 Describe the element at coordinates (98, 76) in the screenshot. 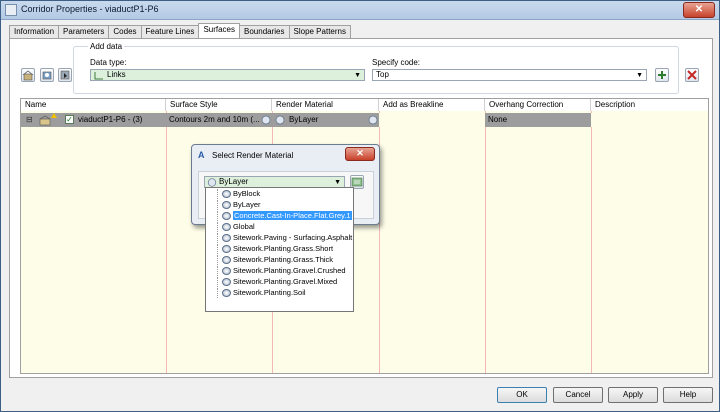

I see `links-icon` at that location.